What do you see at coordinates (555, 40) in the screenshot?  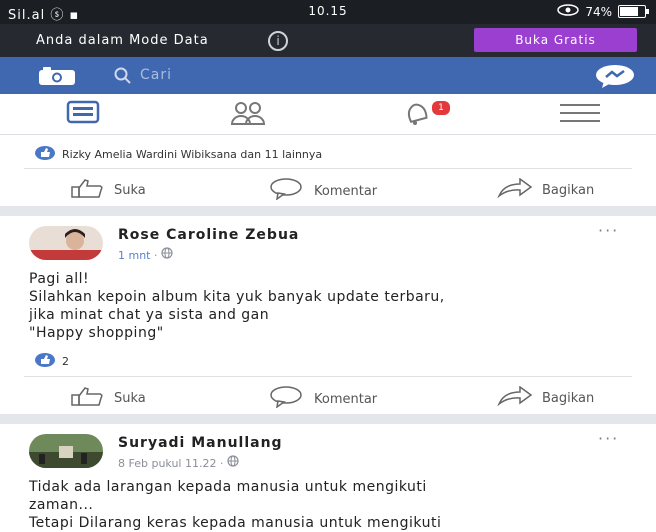 I see `buka-gratis-button: Buka Gratis` at bounding box center [555, 40].